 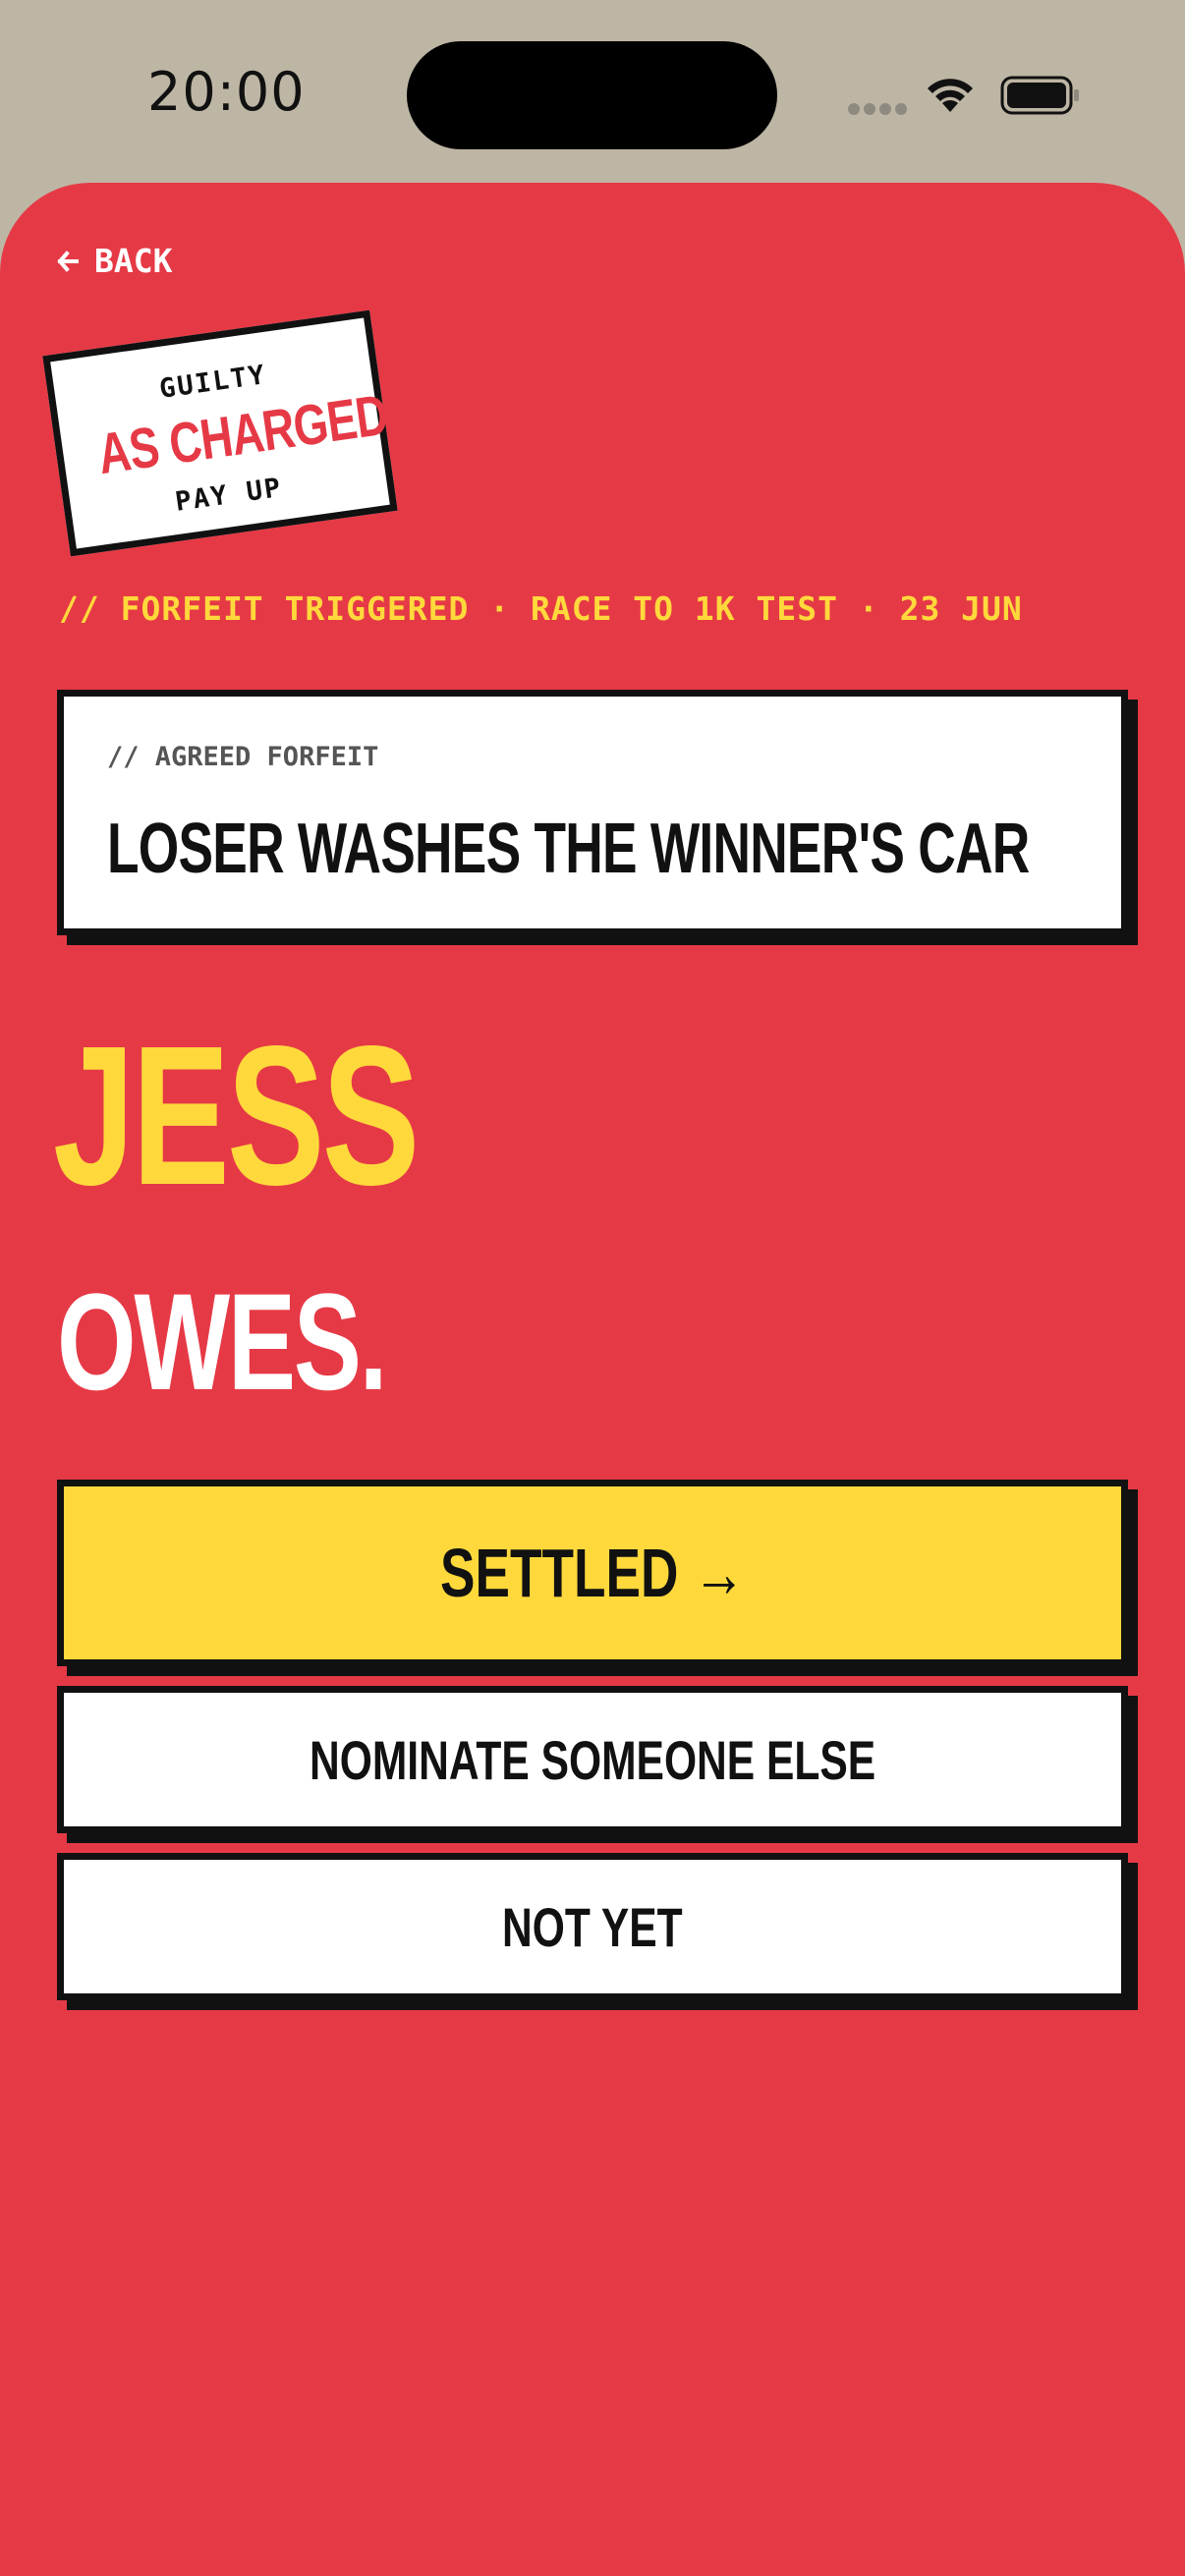 I want to click on not-yet-button: NOT YET, so click(x=592, y=1926).